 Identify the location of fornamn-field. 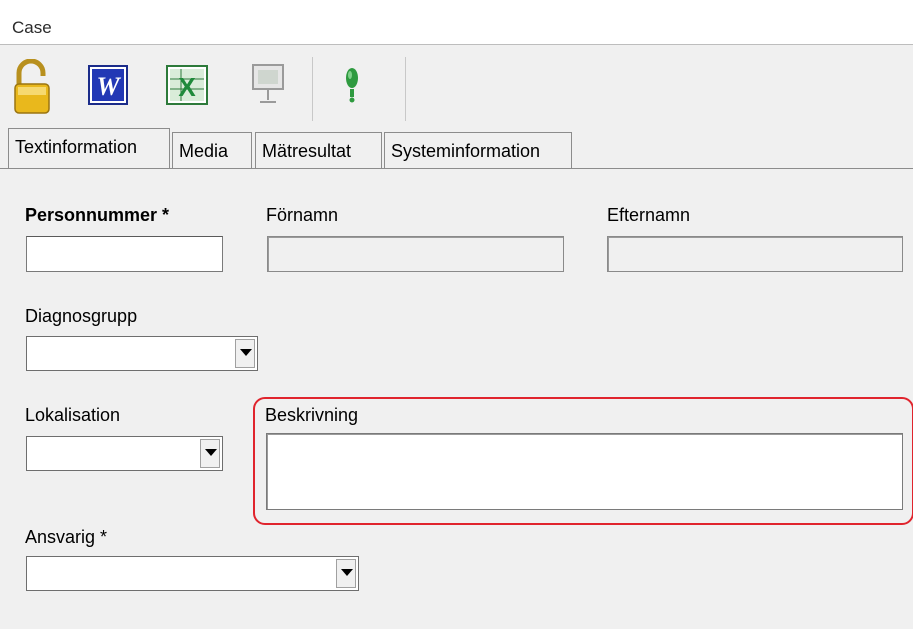
(415, 254).